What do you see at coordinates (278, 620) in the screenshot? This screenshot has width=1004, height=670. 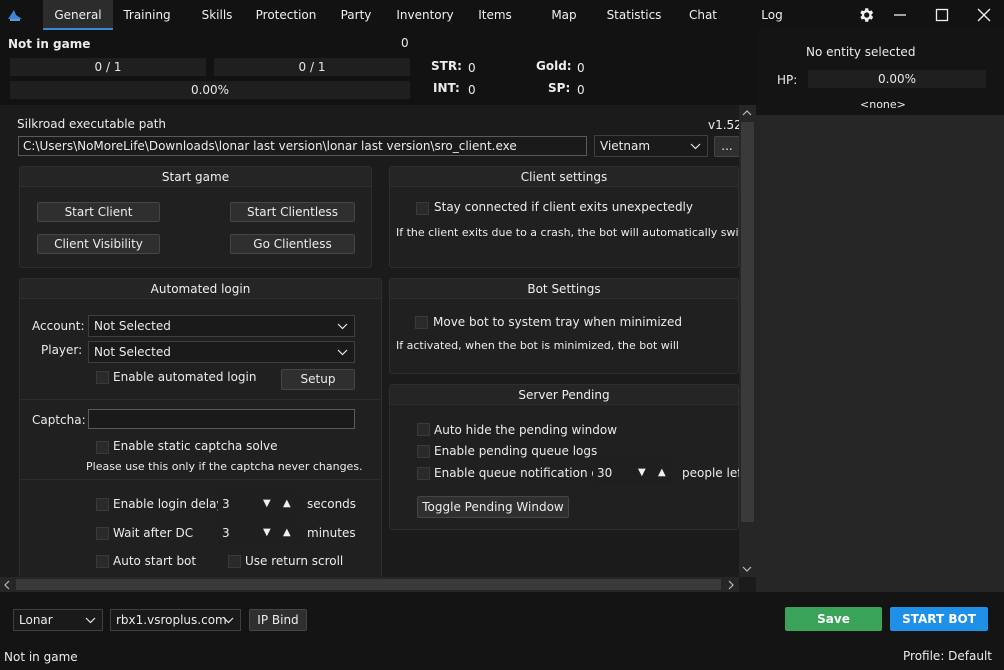 I see `ip-bind-button: IP Bind` at bounding box center [278, 620].